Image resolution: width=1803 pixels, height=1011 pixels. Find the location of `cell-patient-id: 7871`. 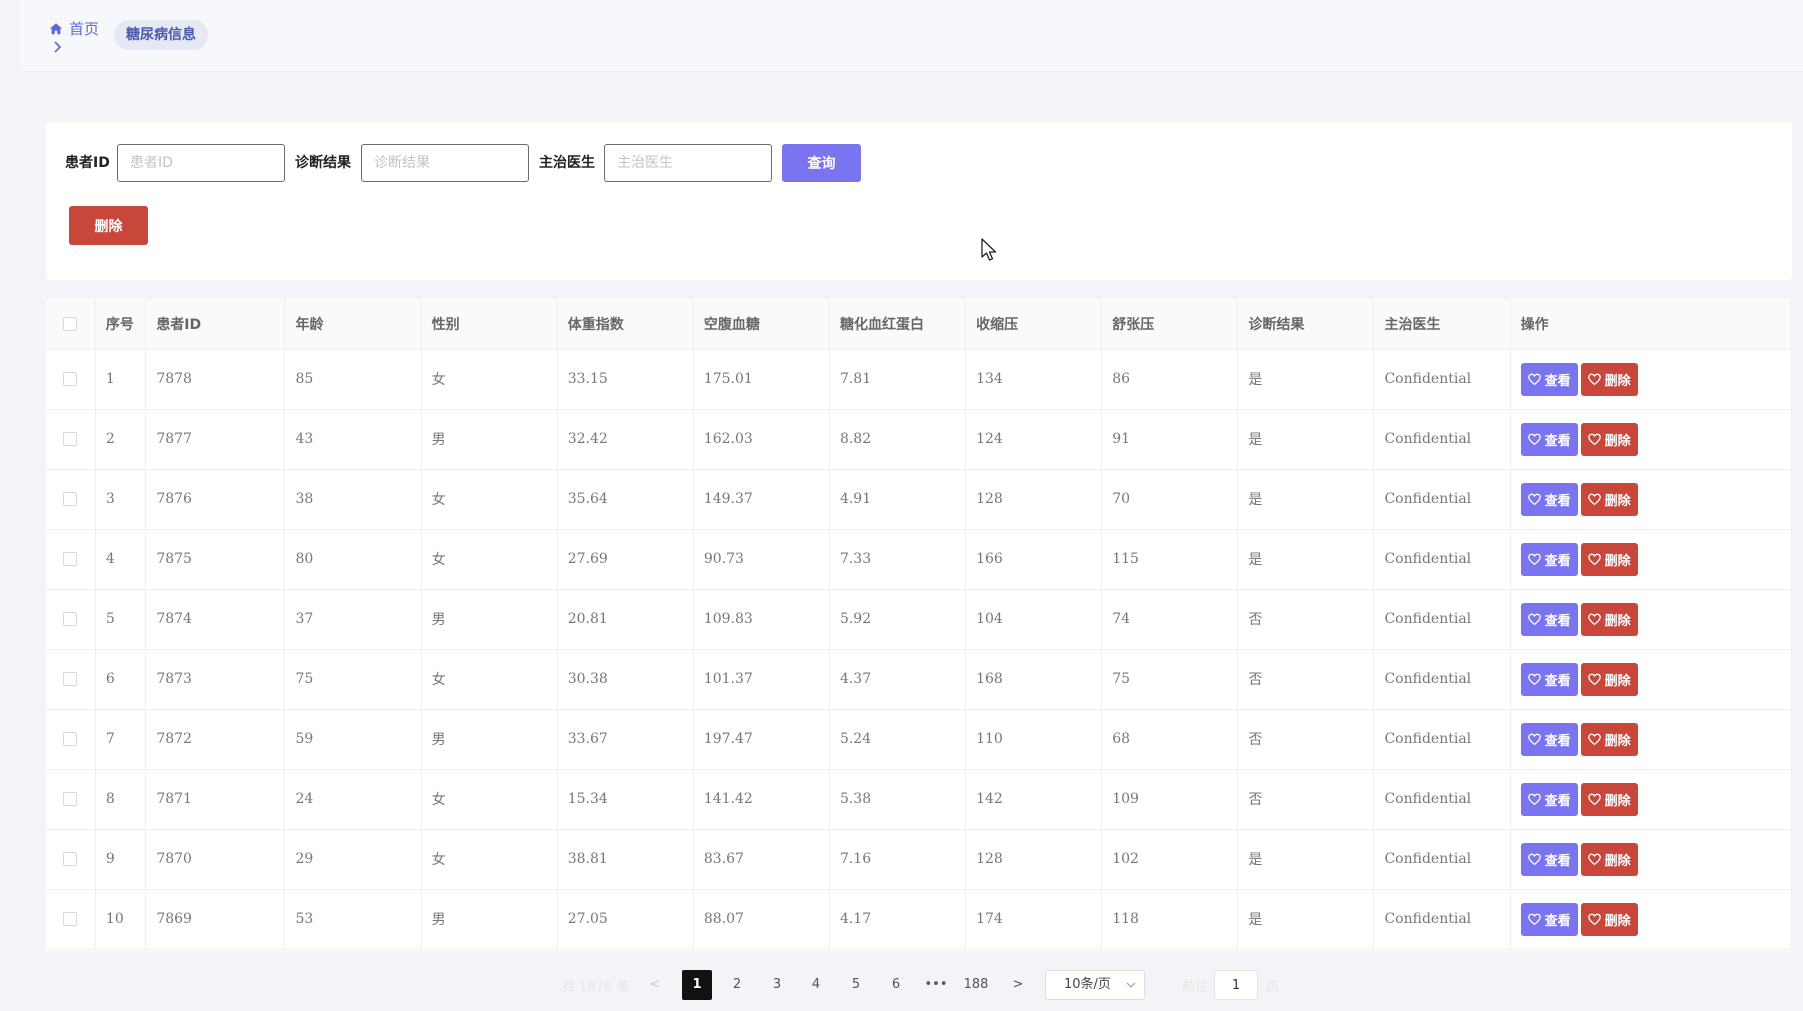

cell-patient-id: 7871 is located at coordinates (215, 799).